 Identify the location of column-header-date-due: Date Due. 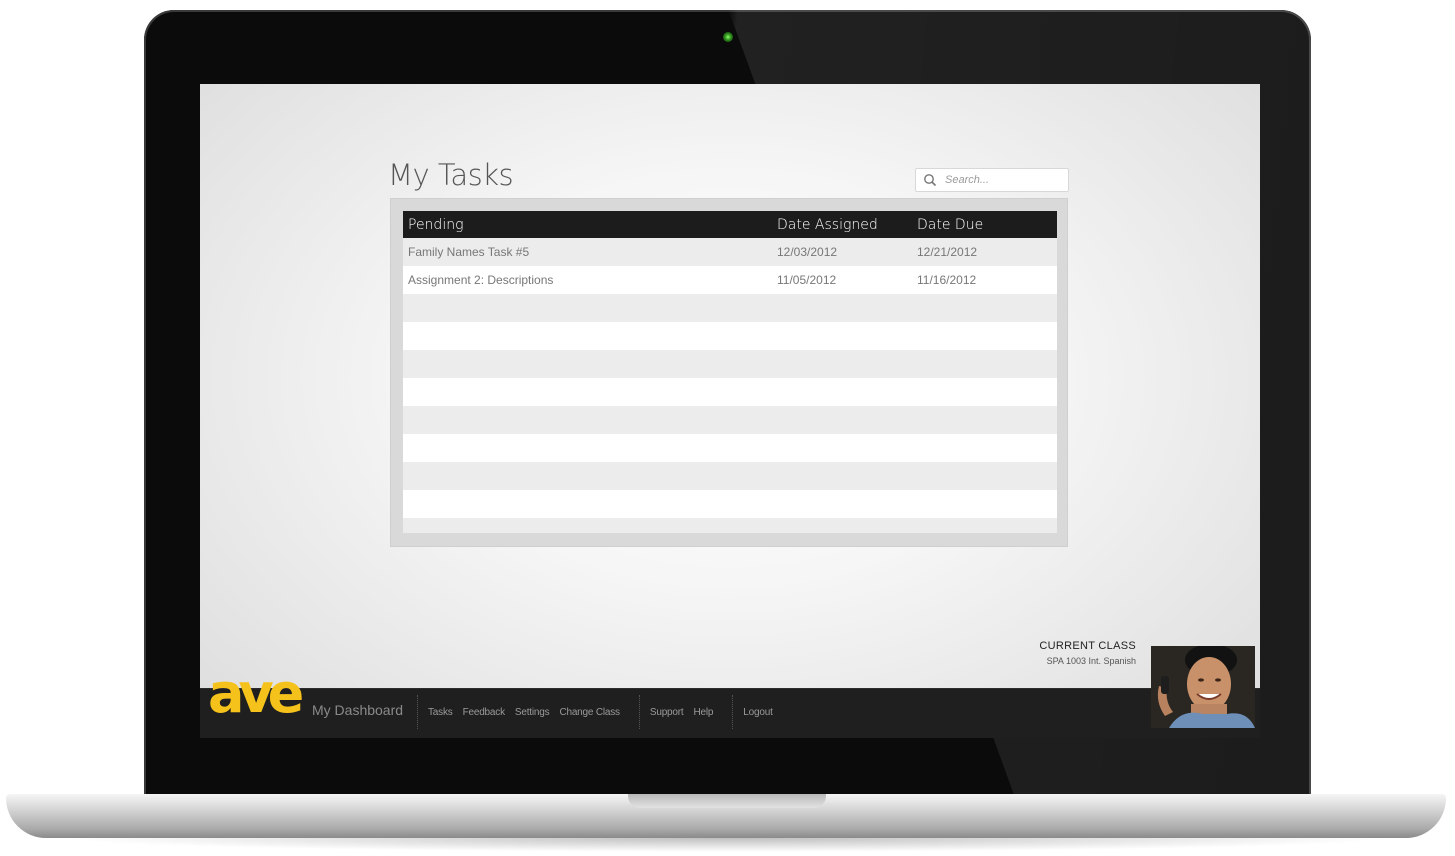
(987, 225).